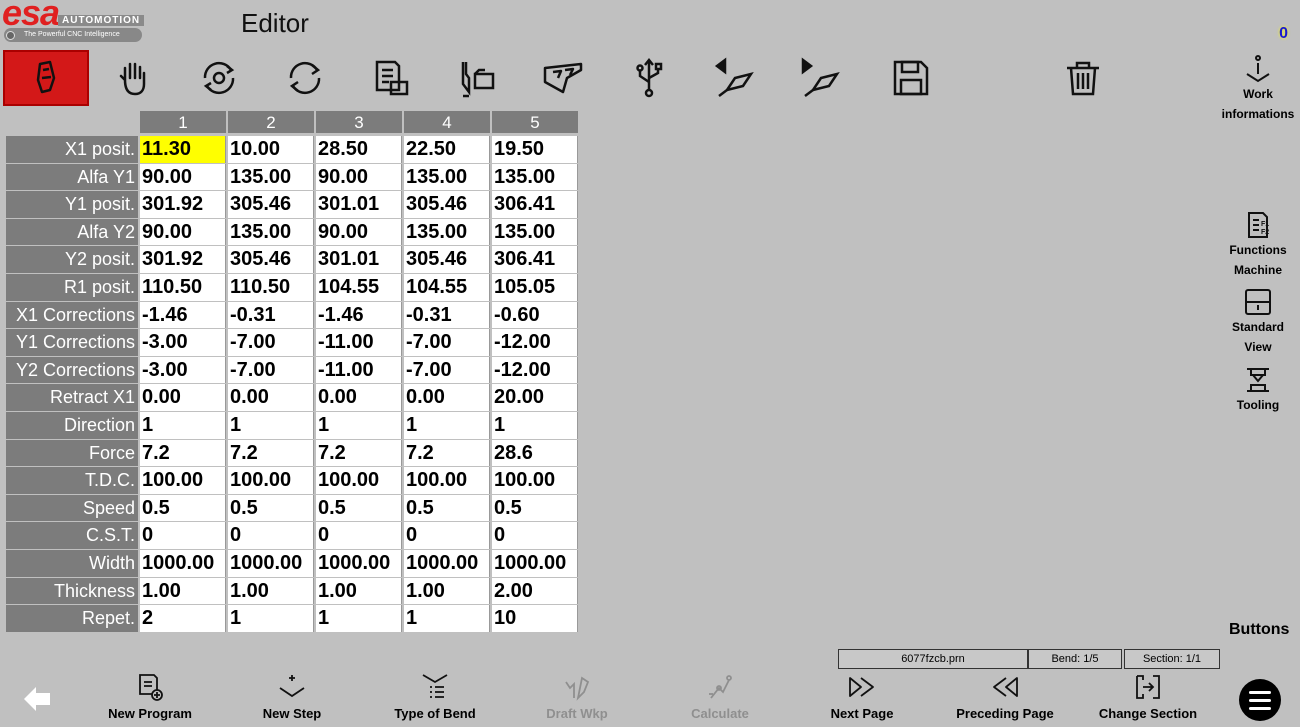 Image resolution: width=1300 pixels, height=727 pixels. What do you see at coordinates (535, 259) in the screenshot?
I see `table-cell: 306.41` at bounding box center [535, 259].